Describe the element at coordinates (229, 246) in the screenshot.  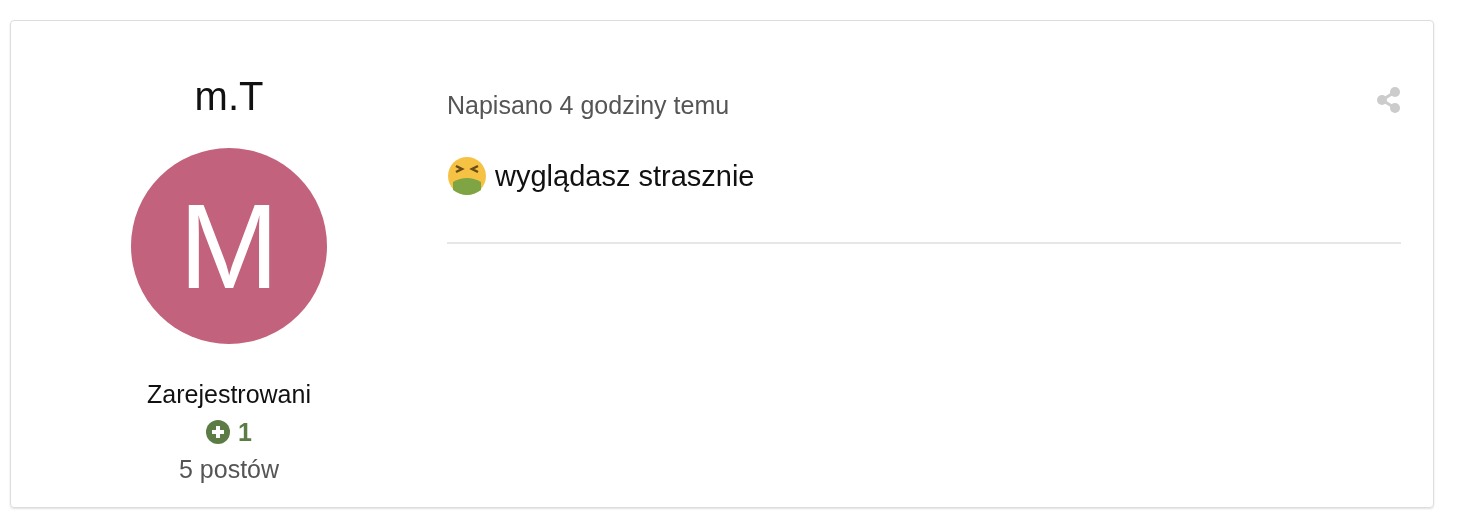
I see `avatar: M` at that location.